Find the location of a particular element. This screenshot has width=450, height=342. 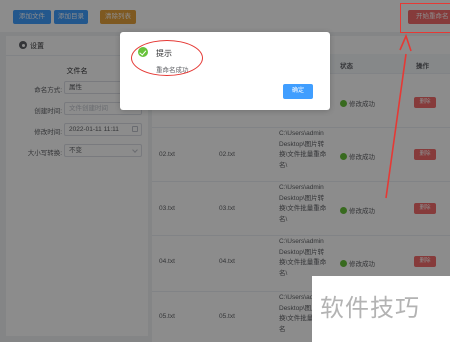

annotation-ellipse is located at coordinates (167, 58).